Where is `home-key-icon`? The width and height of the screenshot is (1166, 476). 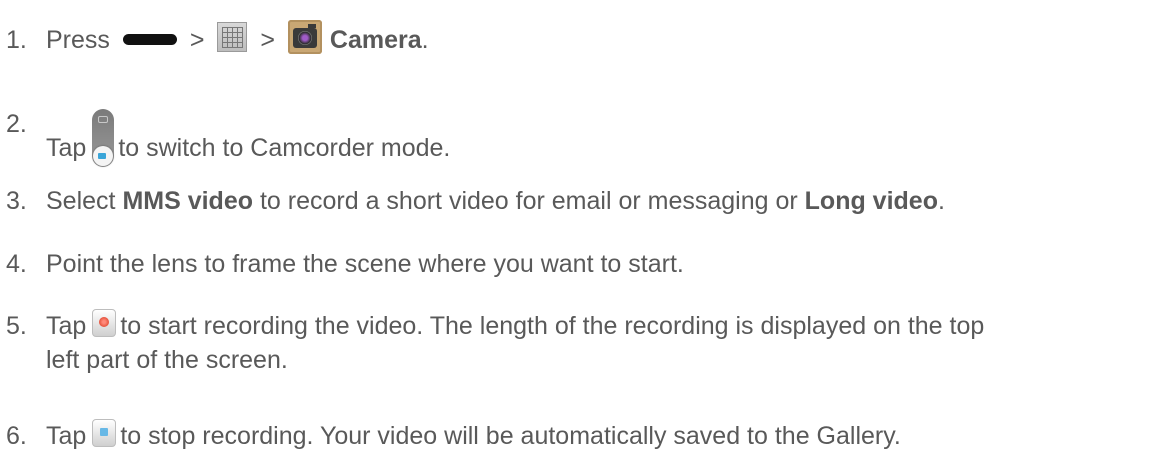
home-key-icon is located at coordinates (149, 39).